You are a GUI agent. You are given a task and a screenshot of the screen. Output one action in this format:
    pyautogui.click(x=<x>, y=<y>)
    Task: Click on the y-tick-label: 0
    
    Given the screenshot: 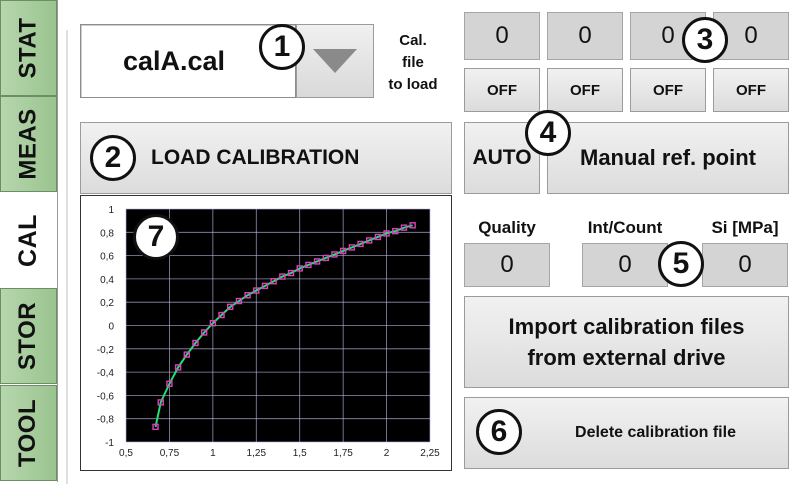 What is the action you would take?
    pyautogui.click(x=111, y=327)
    